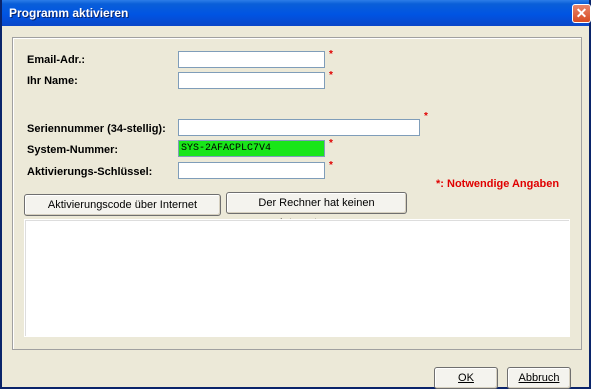 This screenshot has height=389, width=591. Describe the element at coordinates (56, 60) in the screenshot. I see `email-label: Email-Adr.:` at that location.